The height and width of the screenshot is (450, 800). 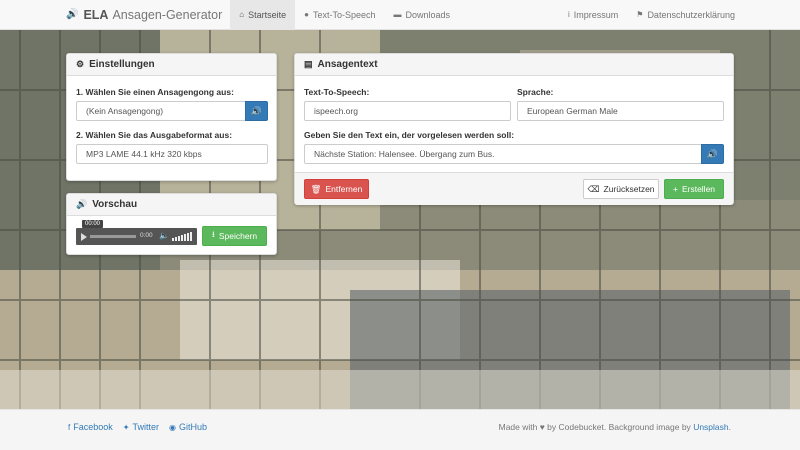 What do you see at coordinates (155, 92) in the screenshot?
I see `gong-label: 1. Wählen Sie einen Ansagengong aus:` at bounding box center [155, 92].